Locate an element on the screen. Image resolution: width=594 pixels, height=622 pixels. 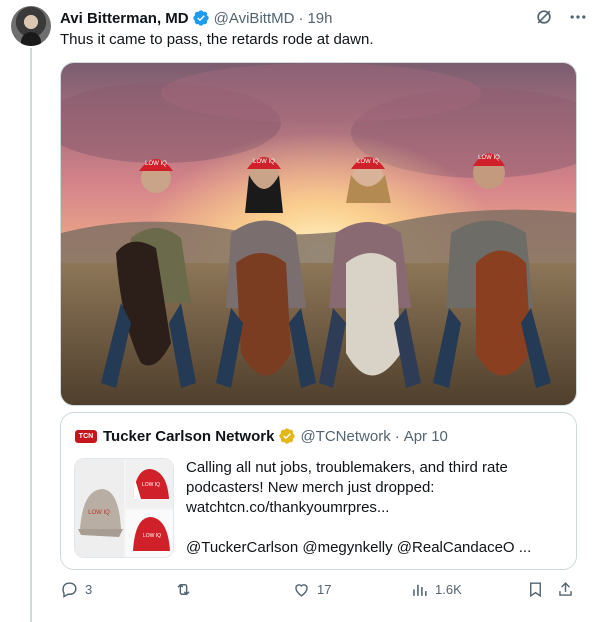
thumb-cap-text-3: LOW IQ is located at coordinates (152, 536).